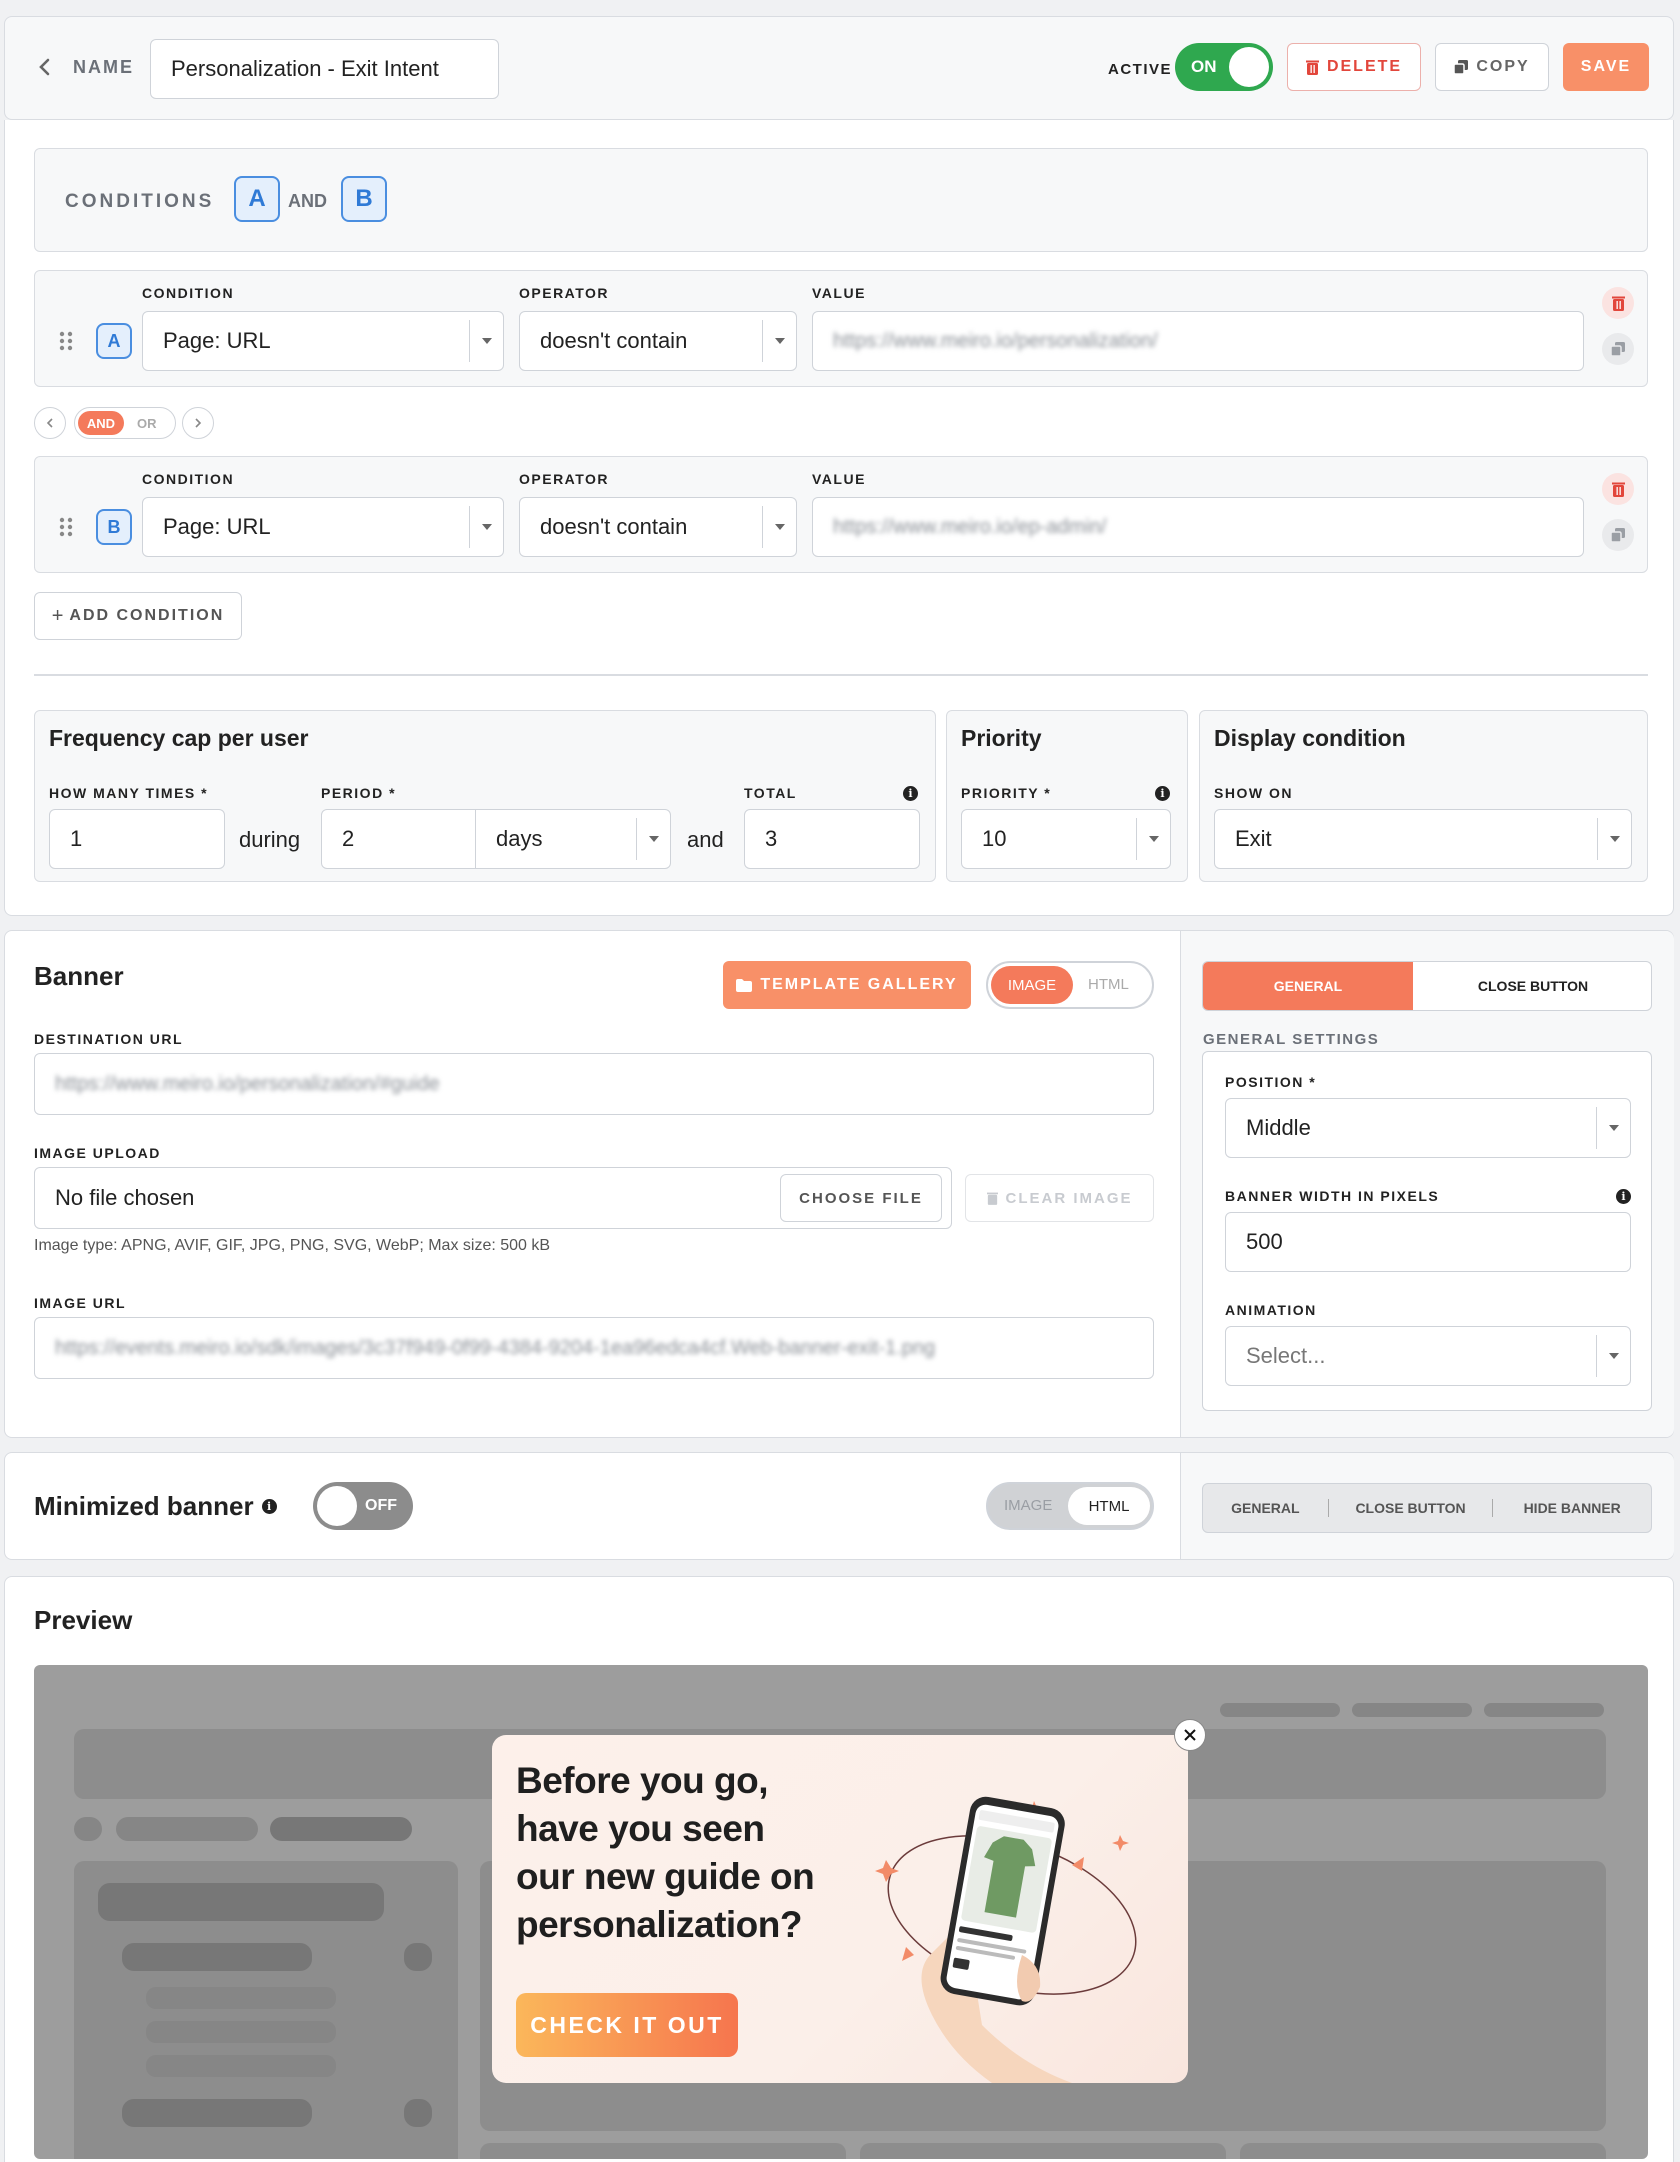  Describe the element at coordinates (1249, 67) in the screenshot. I see `active-toggle-knob` at that location.